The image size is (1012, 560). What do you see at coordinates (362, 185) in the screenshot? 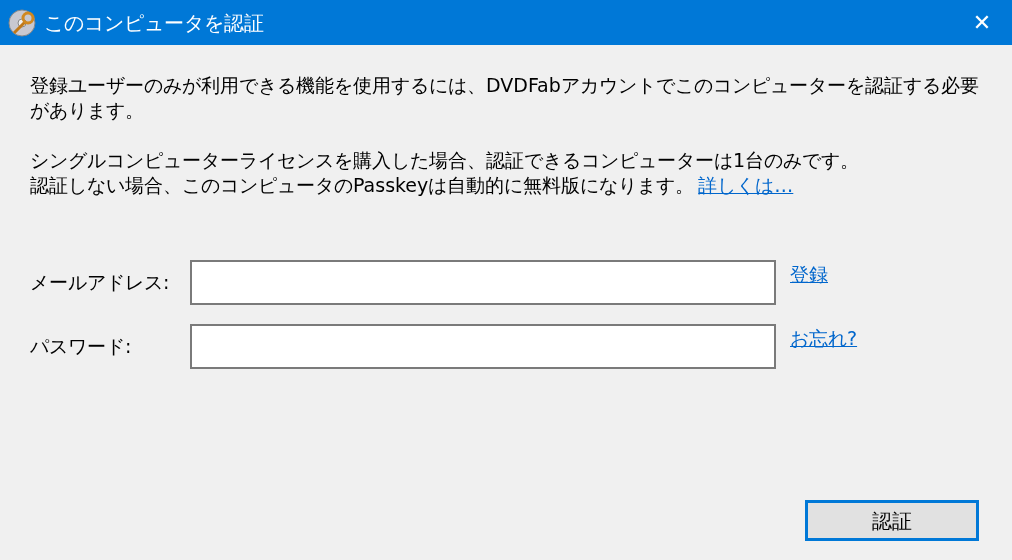
I see `passkey-text: 認証しない場合、このコンピュータのPasskeyは自動的に無料版になります。` at bounding box center [362, 185].